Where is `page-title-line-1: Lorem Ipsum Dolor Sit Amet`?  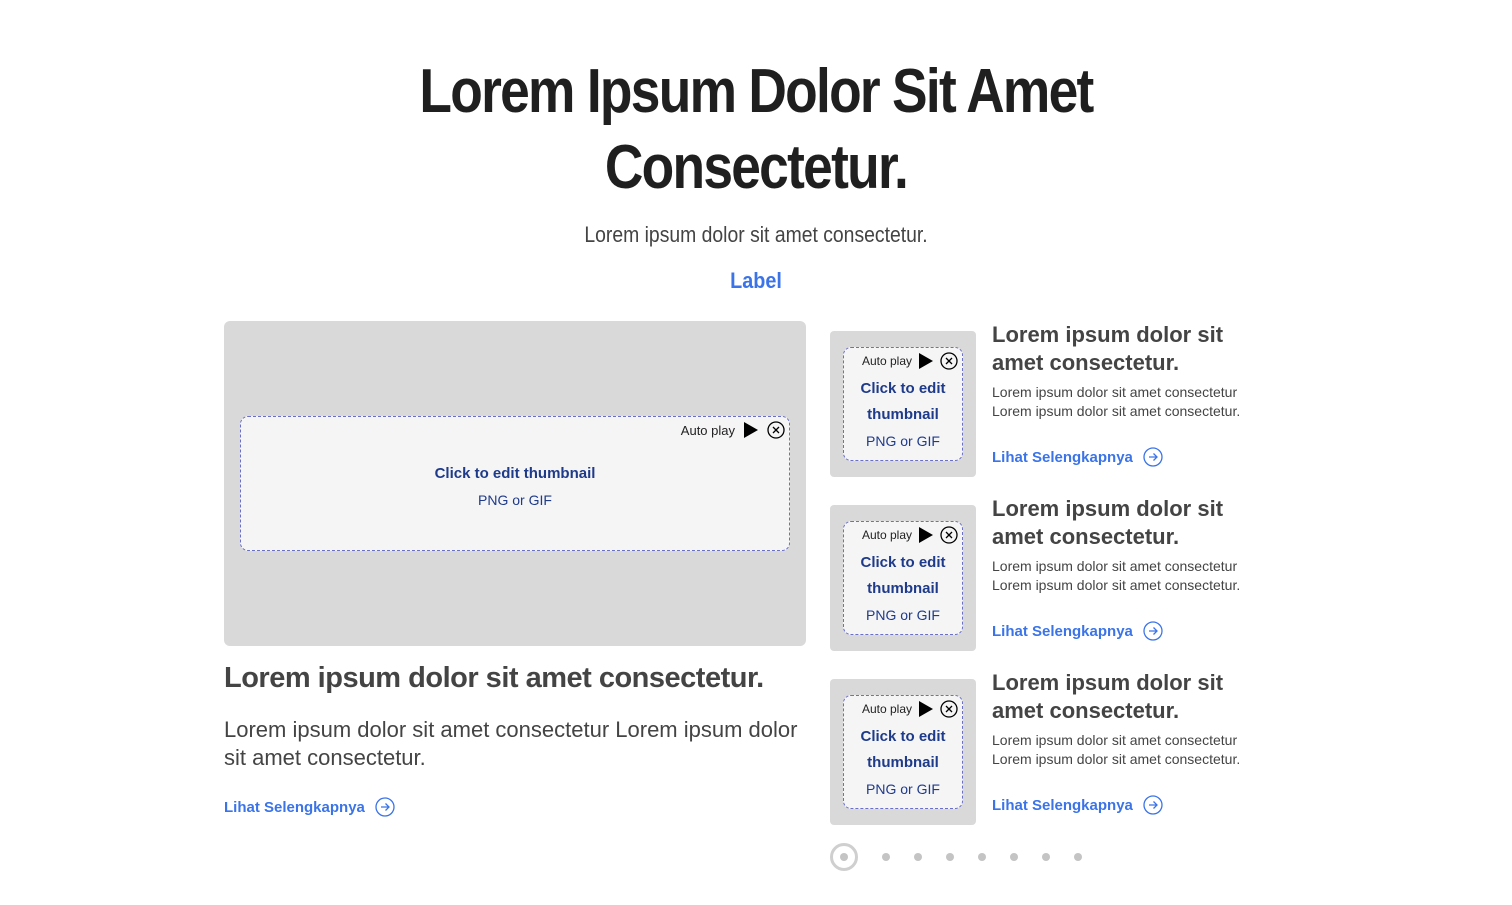
page-title-line-1: Lorem Ipsum Dolor Sit Amet is located at coordinates (756, 91).